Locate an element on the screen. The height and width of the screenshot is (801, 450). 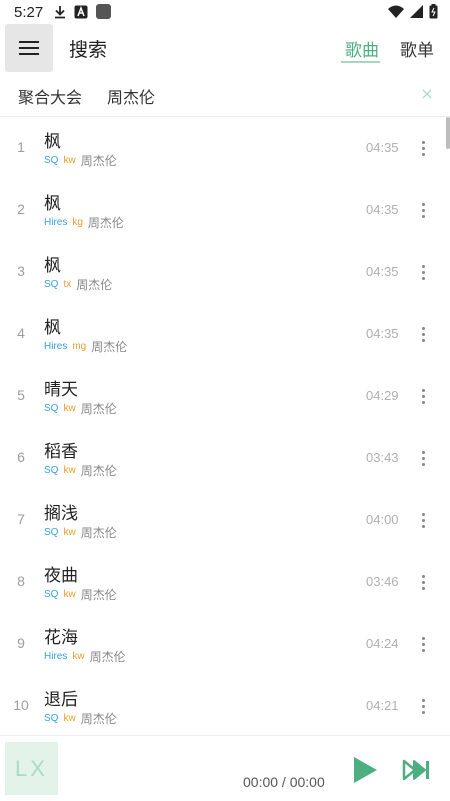
song-row: 2 枫 Hires kg 周杰伦 04:35 is located at coordinates (225, 210).